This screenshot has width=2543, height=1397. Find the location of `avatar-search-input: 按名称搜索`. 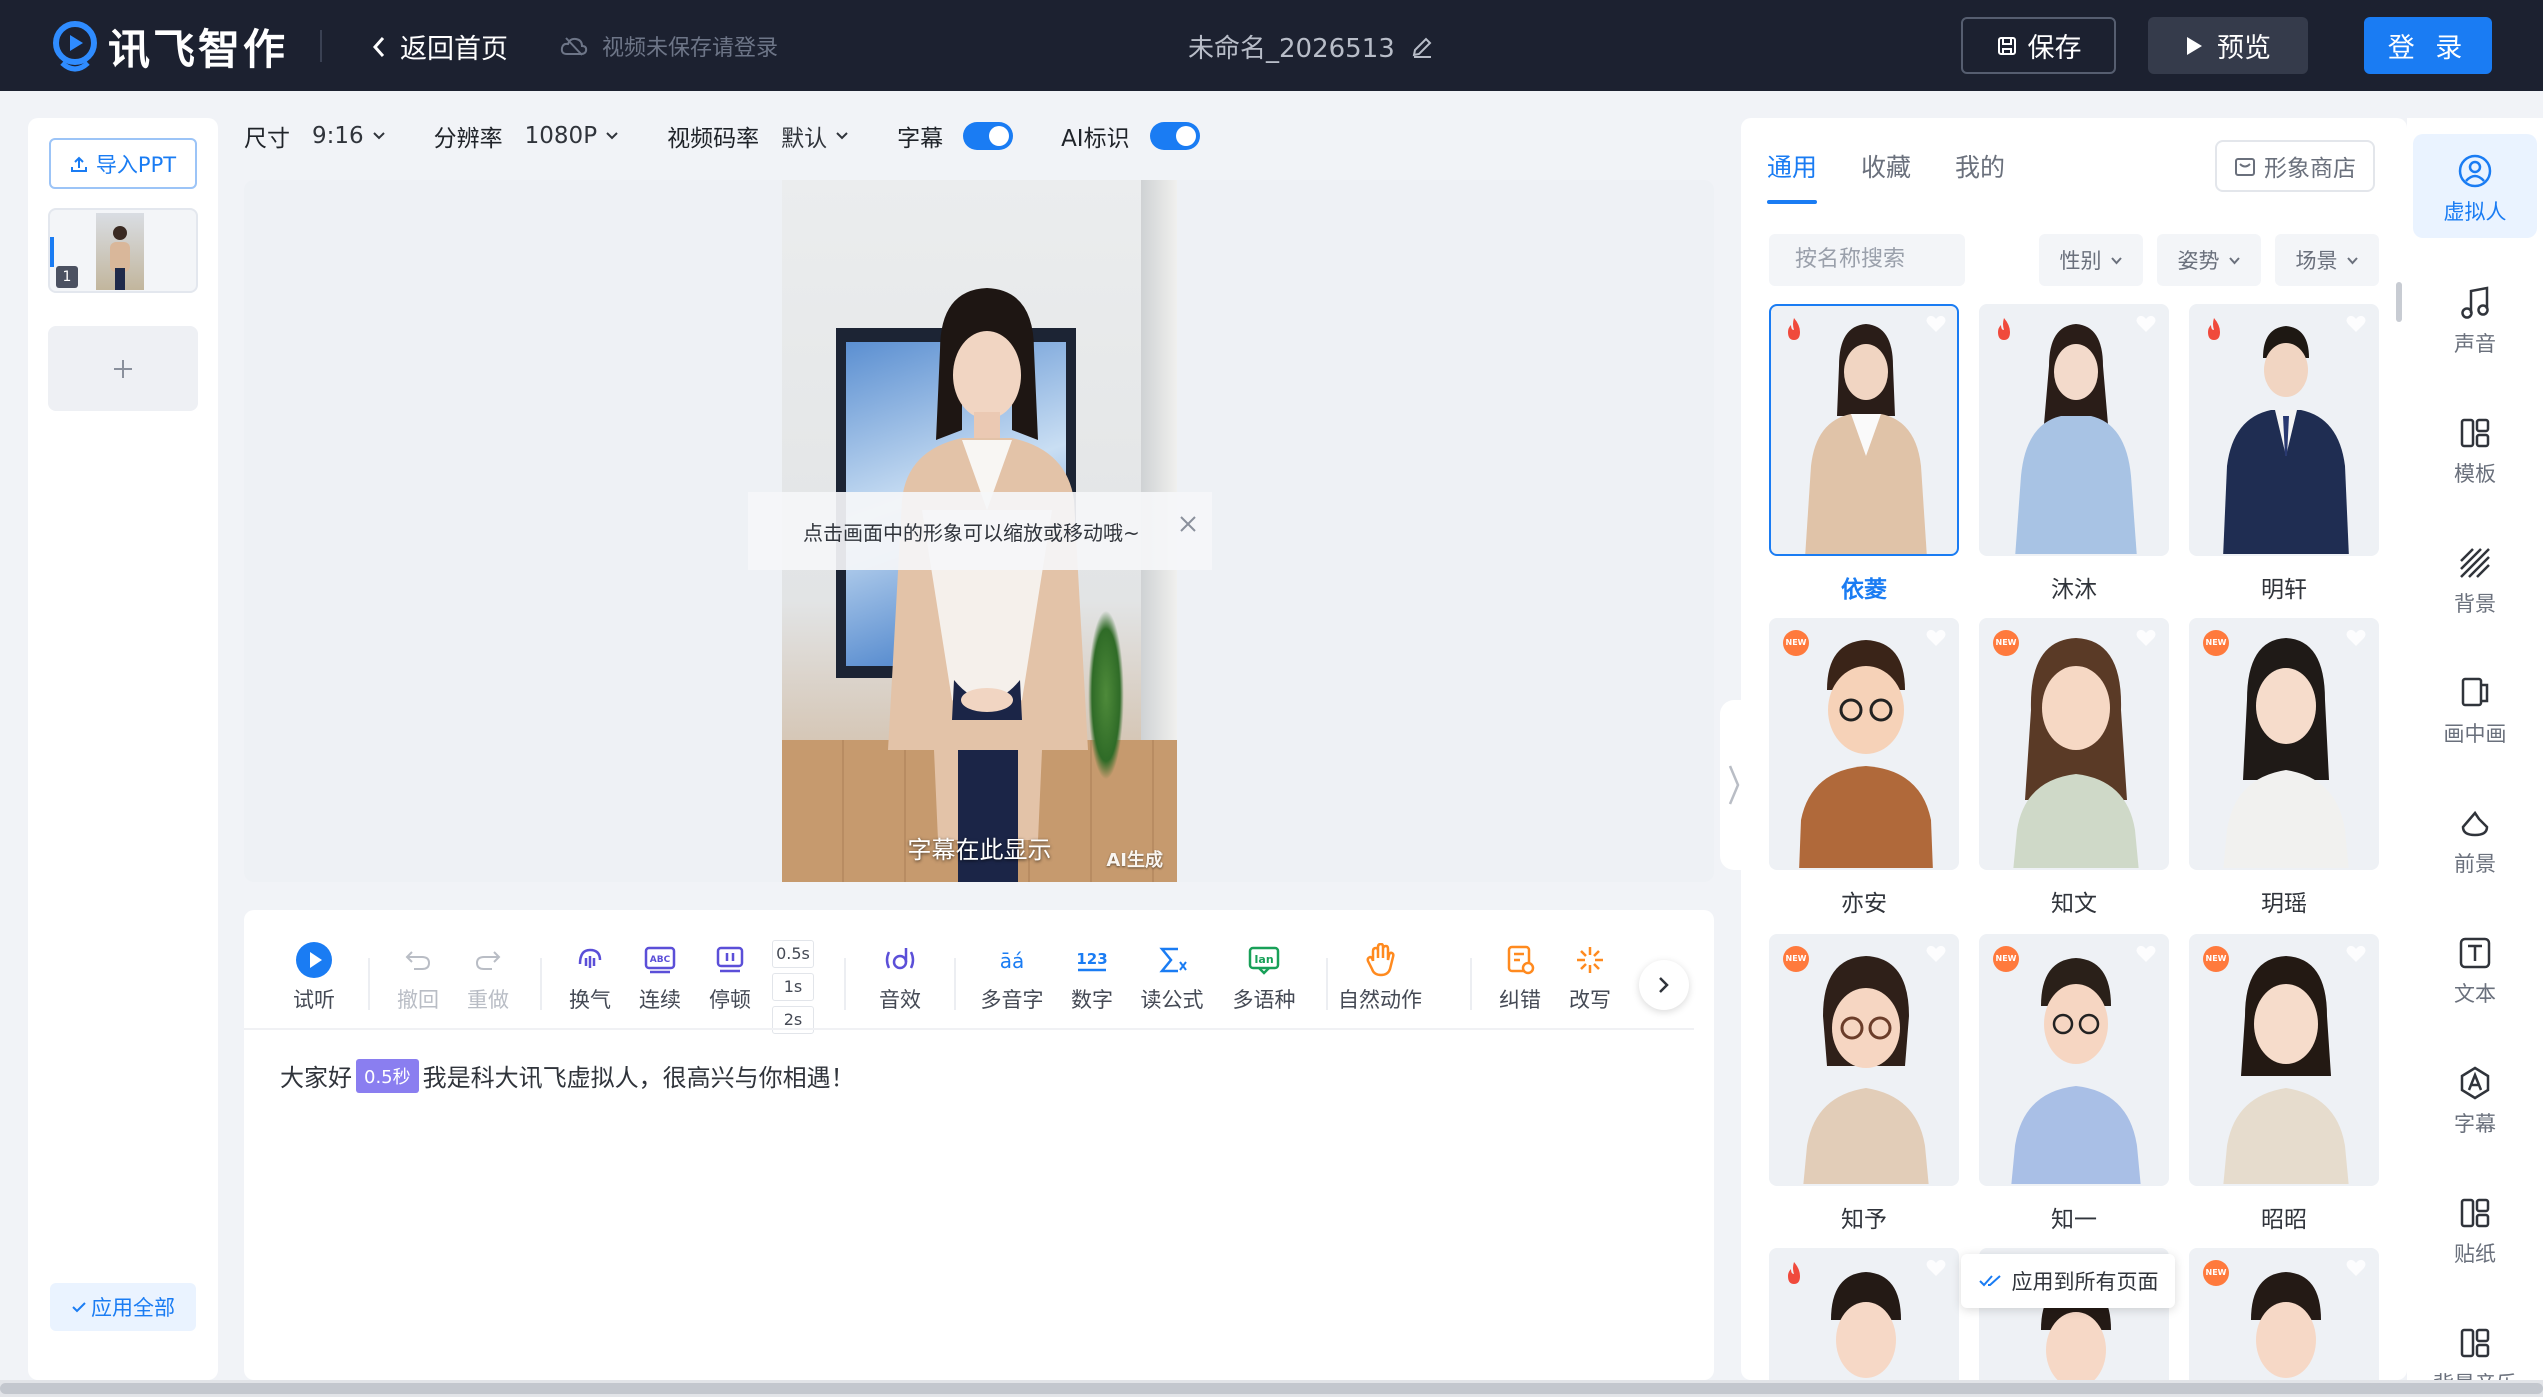

avatar-search-input: 按名称搜索 is located at coordinates (1867, 260).